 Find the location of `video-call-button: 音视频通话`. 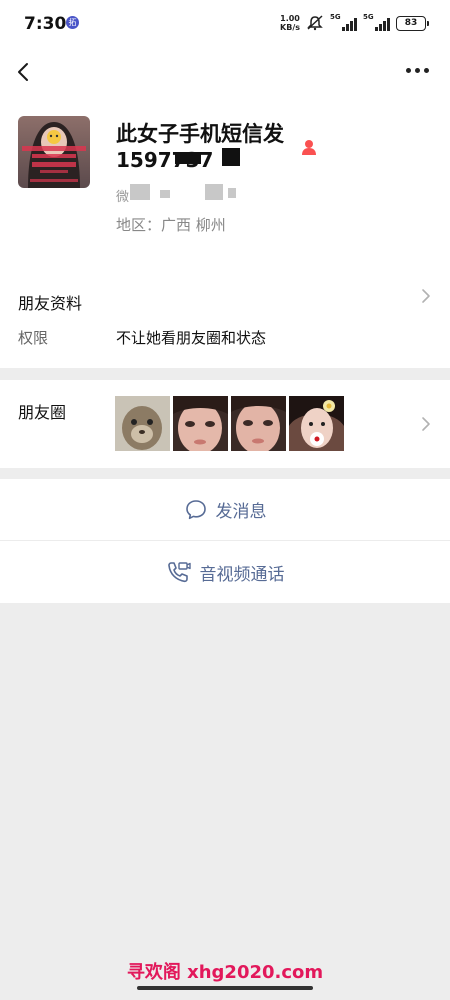

video-call-button: 音视频通话 is located at coordinates (225, 572).